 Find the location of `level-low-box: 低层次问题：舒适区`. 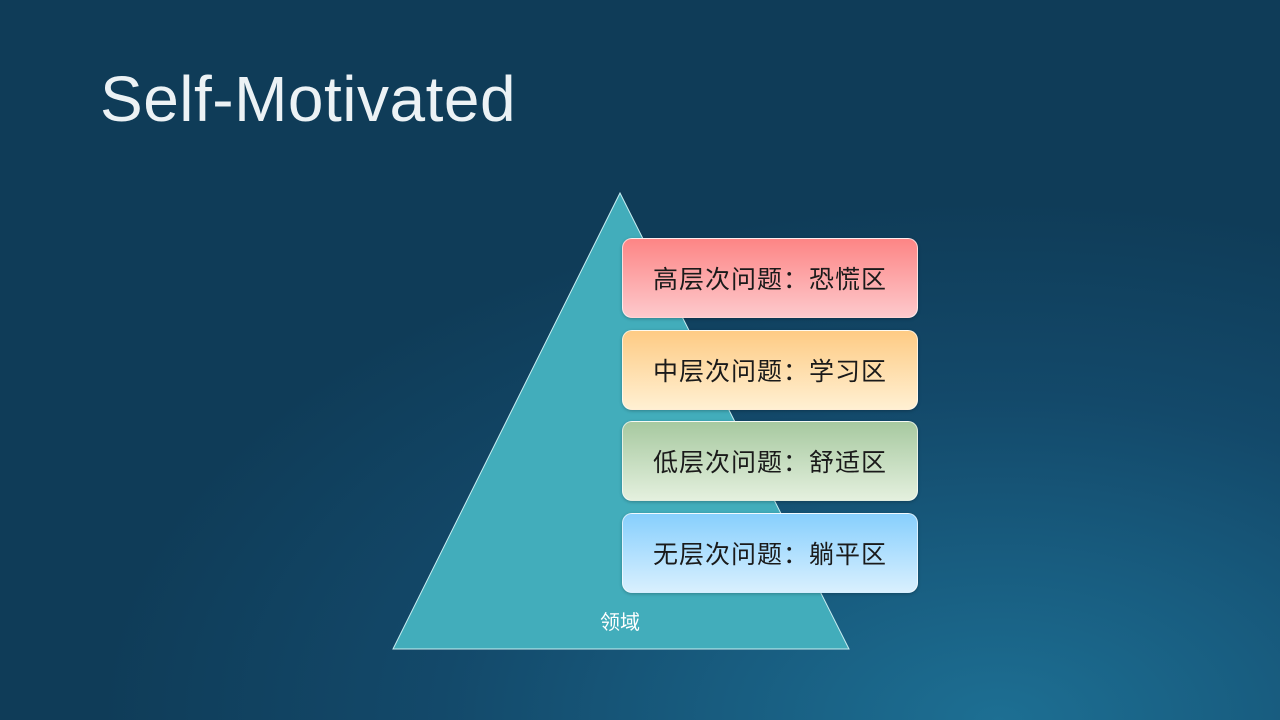

level-low-box: 低层次问题：舒适区 is located at coordinates (770, 461).